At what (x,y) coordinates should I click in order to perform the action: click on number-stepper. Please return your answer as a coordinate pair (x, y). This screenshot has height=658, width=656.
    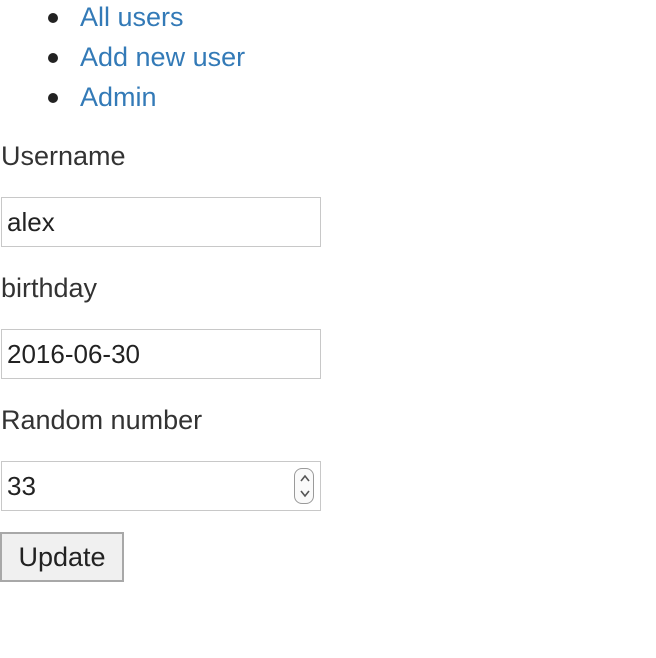
    Looking at the image, I should click on (304, 486).